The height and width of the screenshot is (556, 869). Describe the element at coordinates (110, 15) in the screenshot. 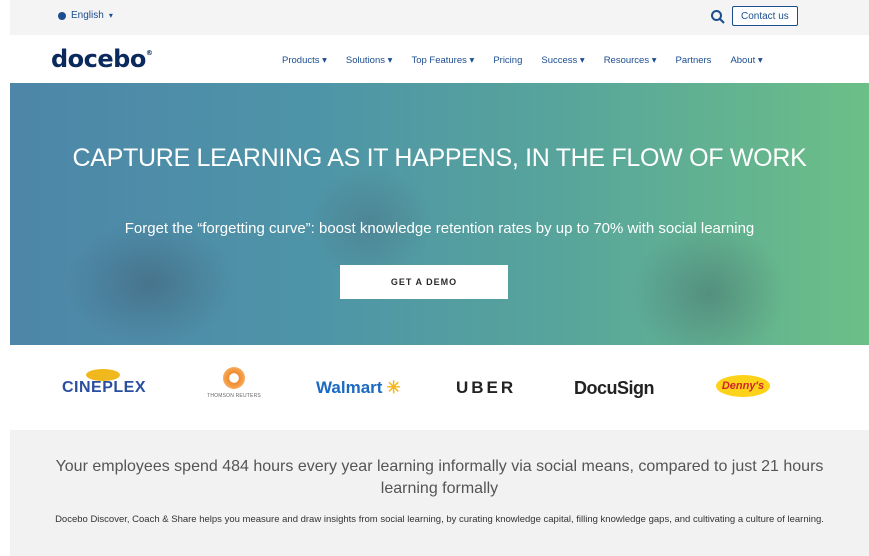

I see `chevron-down-icon: ▾` at that location.